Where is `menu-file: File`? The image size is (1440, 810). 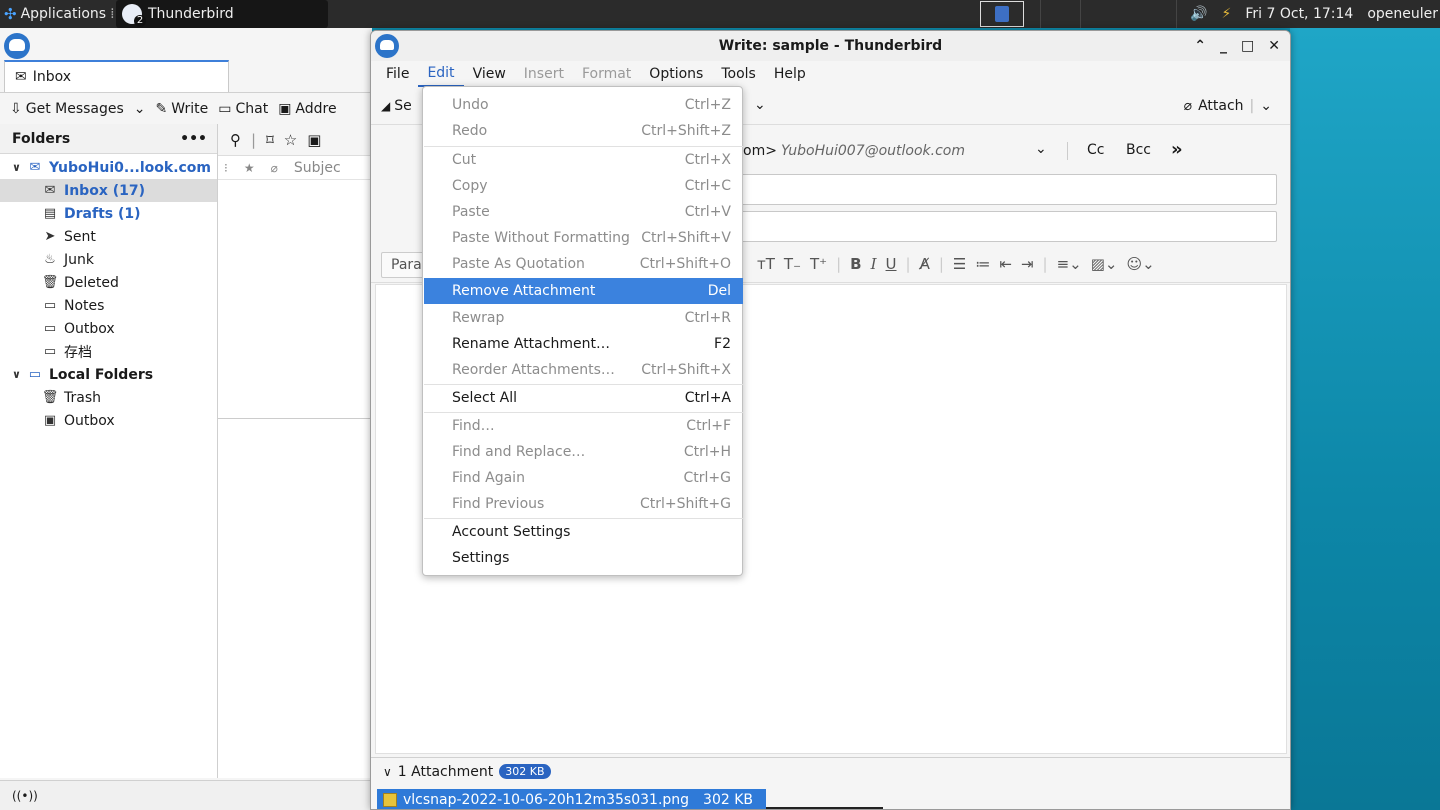 menu-file: File is located at coordinates (397, 74).